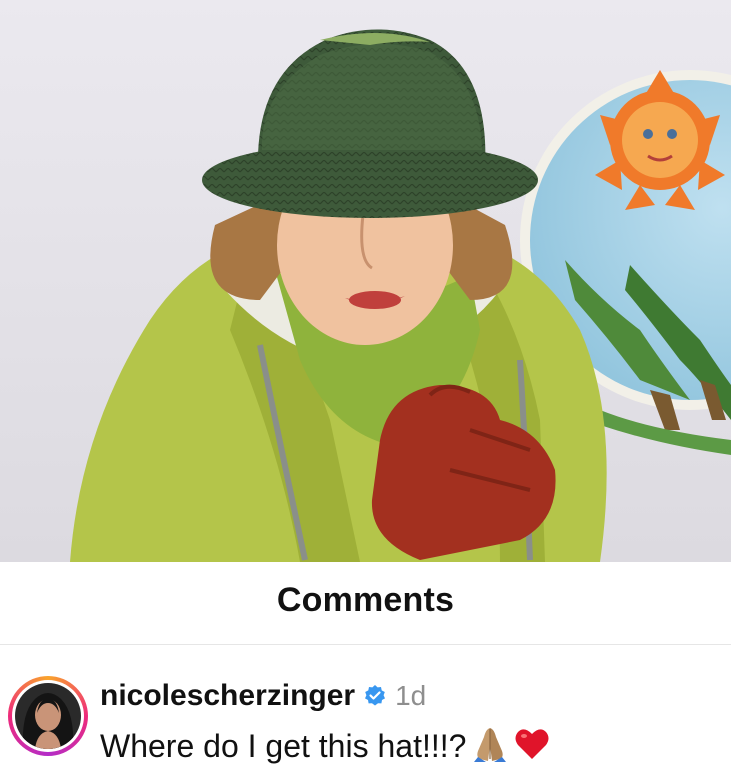  I want to click on red-heart-emoji-icon, so click(532, 746).